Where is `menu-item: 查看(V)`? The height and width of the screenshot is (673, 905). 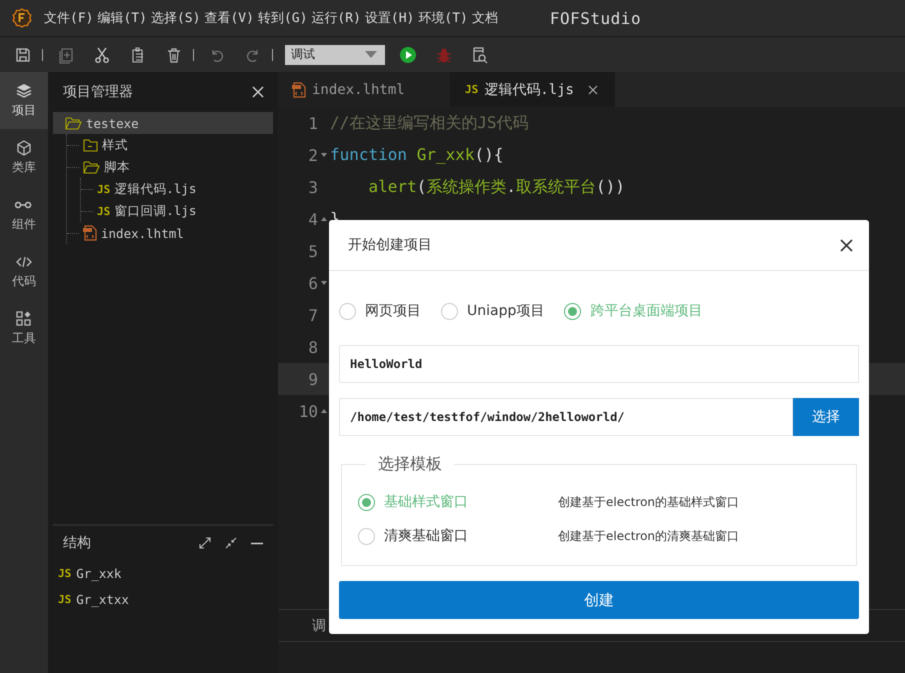
menu-item: 查看(V) is located at coordinates (229, 18).